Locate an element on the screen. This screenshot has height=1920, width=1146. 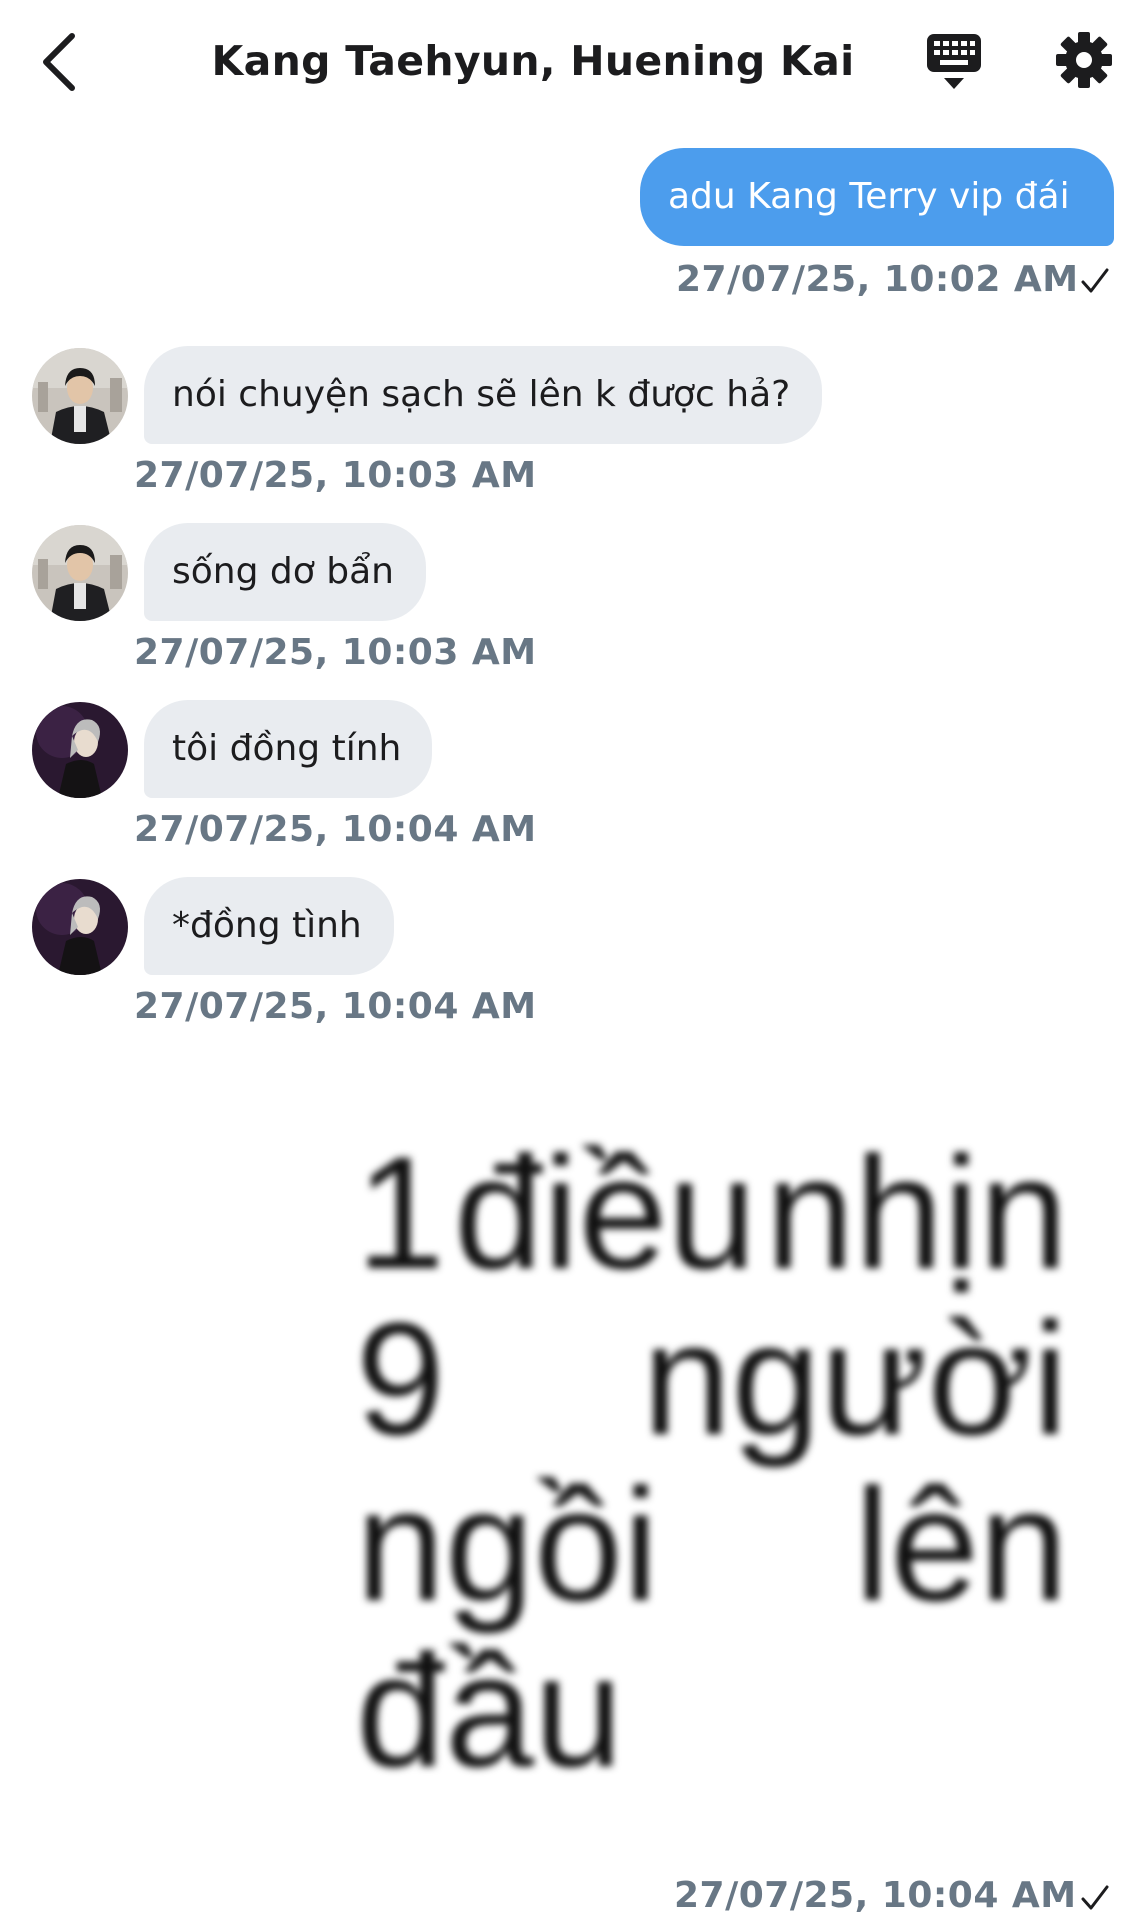
image-text-line: ngồi lên is located at coordinates (712, 1545).